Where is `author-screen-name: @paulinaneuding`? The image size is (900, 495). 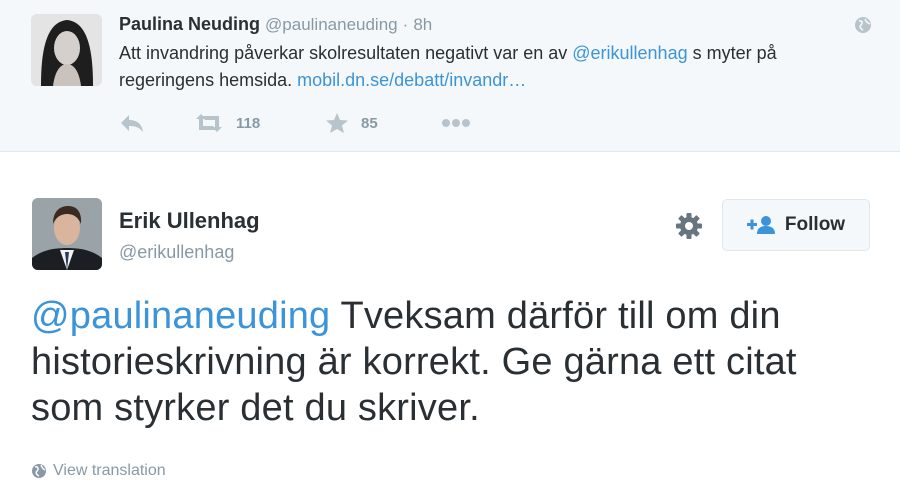
author-screen-name: @paulinaneuding is located at coordinates (331, 24).